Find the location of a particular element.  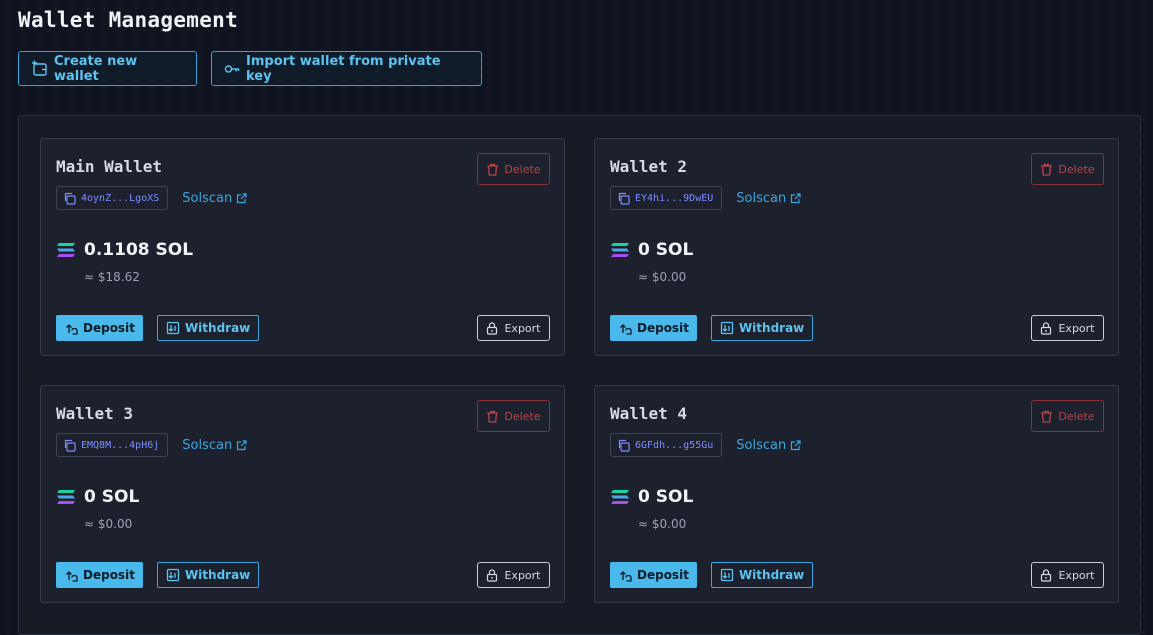

create-wallet-label: Create new wallet is located at coordinates (96, 68).